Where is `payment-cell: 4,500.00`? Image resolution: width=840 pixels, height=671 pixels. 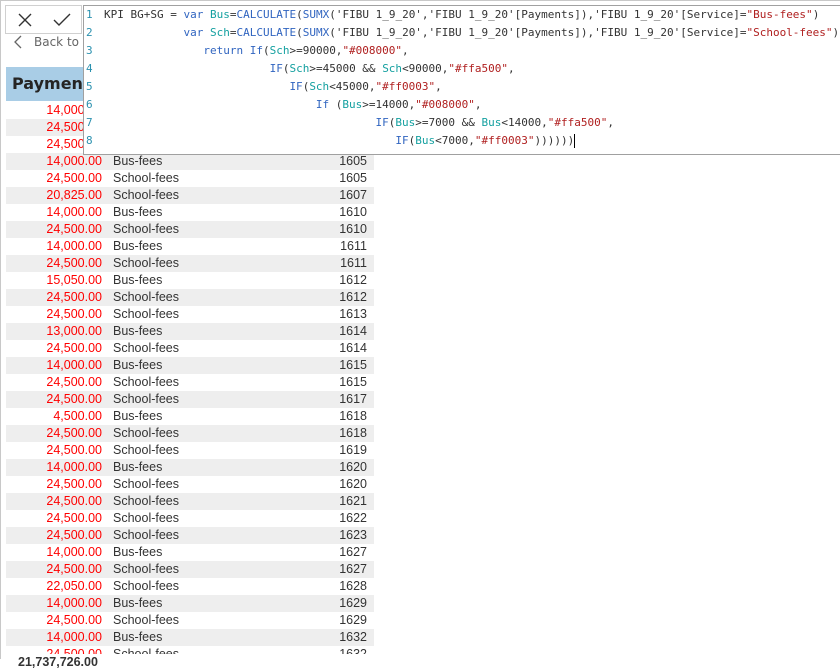 payment-cell: 4,500.00 is located at coordinates (77, 416).